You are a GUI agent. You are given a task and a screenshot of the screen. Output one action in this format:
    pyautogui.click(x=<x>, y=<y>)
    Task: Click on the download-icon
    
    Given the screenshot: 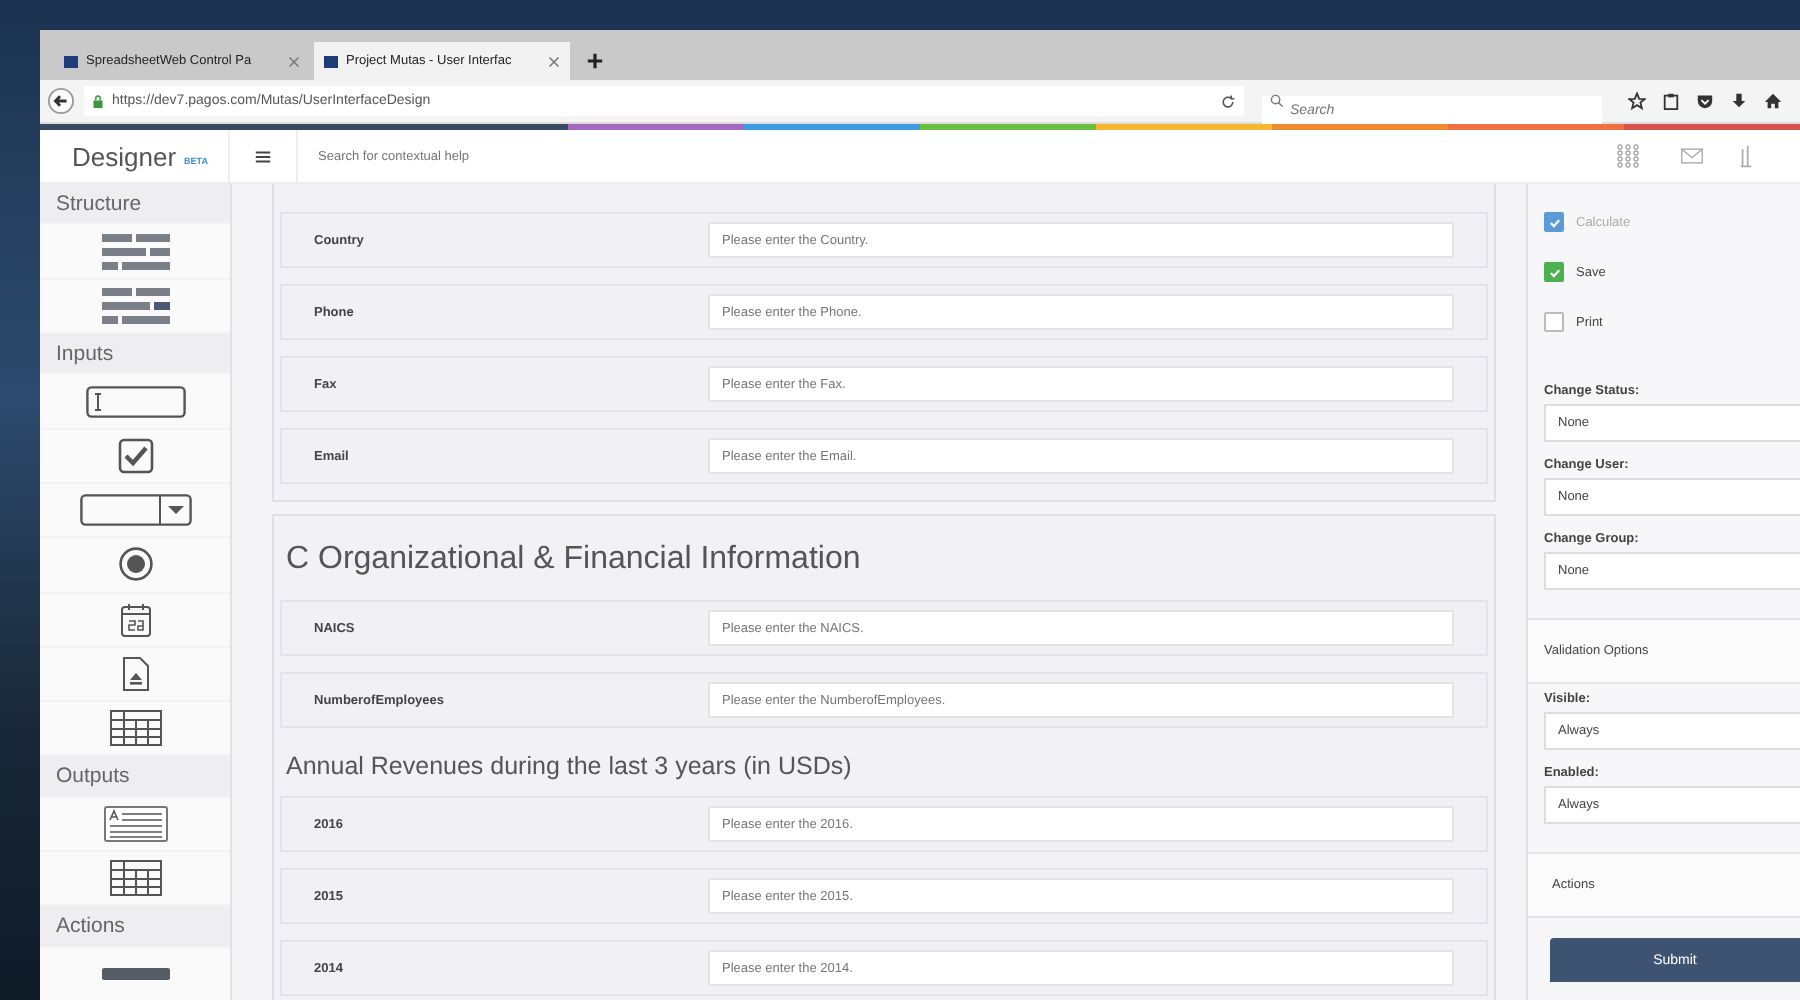 What is the action you would take?
    pyautogui.click(x=1739, y=101)
    